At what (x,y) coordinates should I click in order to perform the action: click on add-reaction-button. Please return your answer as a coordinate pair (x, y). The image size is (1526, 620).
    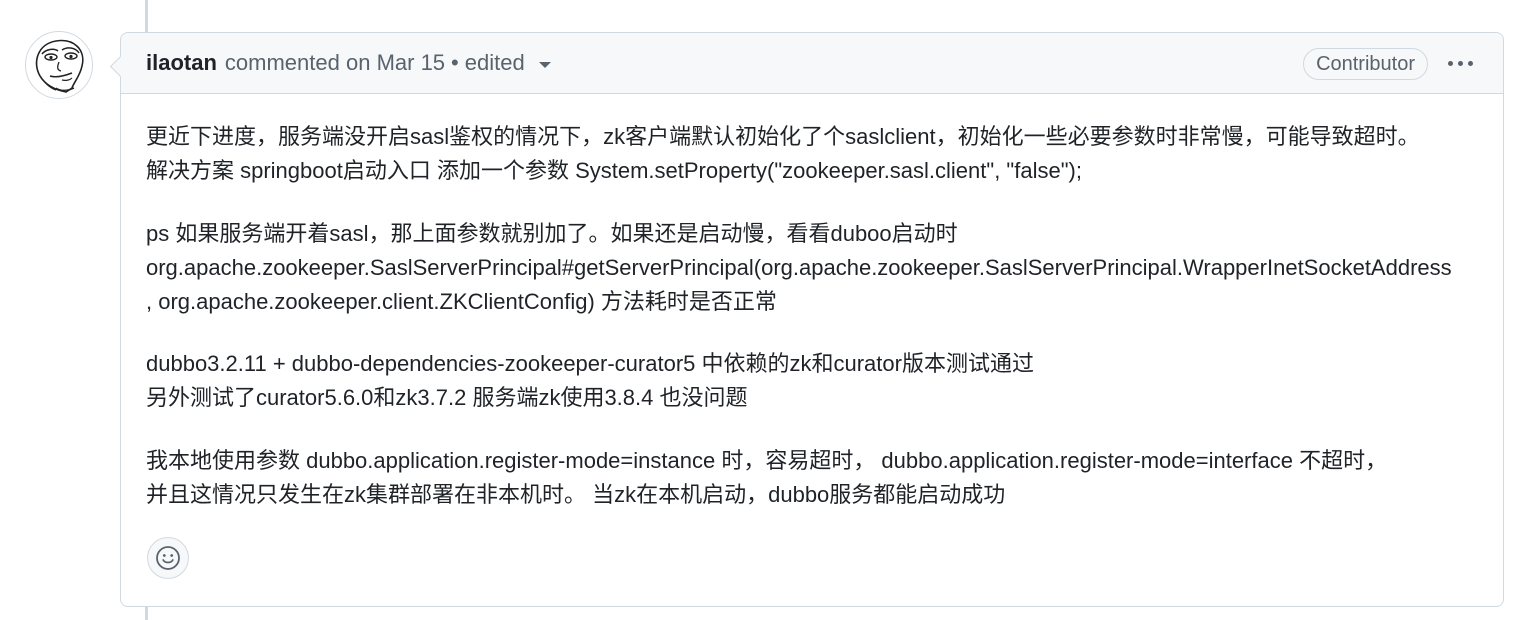
    Looking at the image, I should click on (168, 558).